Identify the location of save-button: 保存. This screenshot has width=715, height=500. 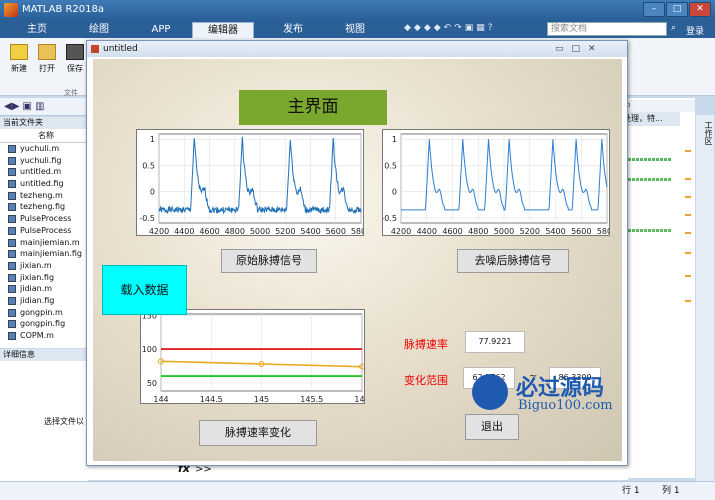
(75, 58).